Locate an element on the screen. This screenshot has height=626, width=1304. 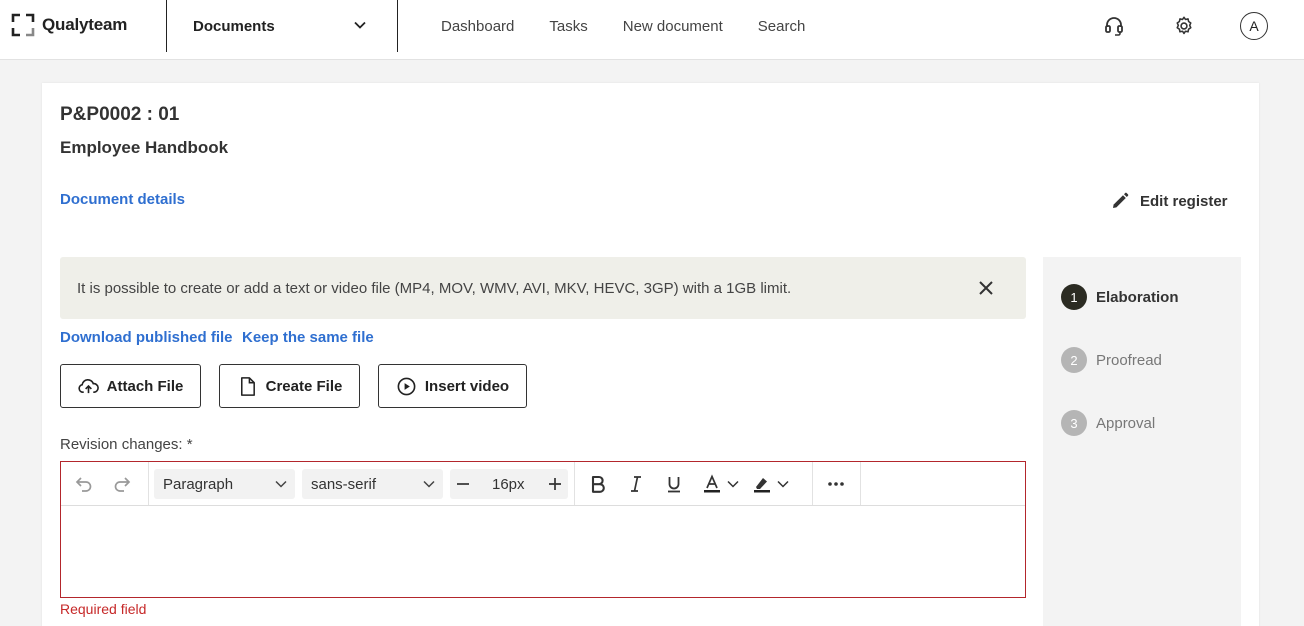
step-proofread: 2 Proofread is located at coordinates (1111, 360).